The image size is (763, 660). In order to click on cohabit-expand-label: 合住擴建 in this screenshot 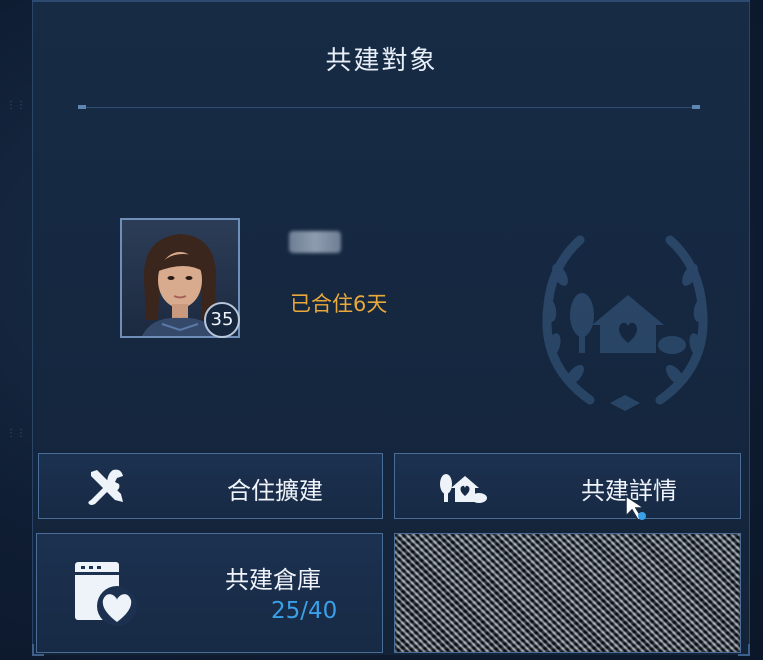, I will do `click(275, 491)`.